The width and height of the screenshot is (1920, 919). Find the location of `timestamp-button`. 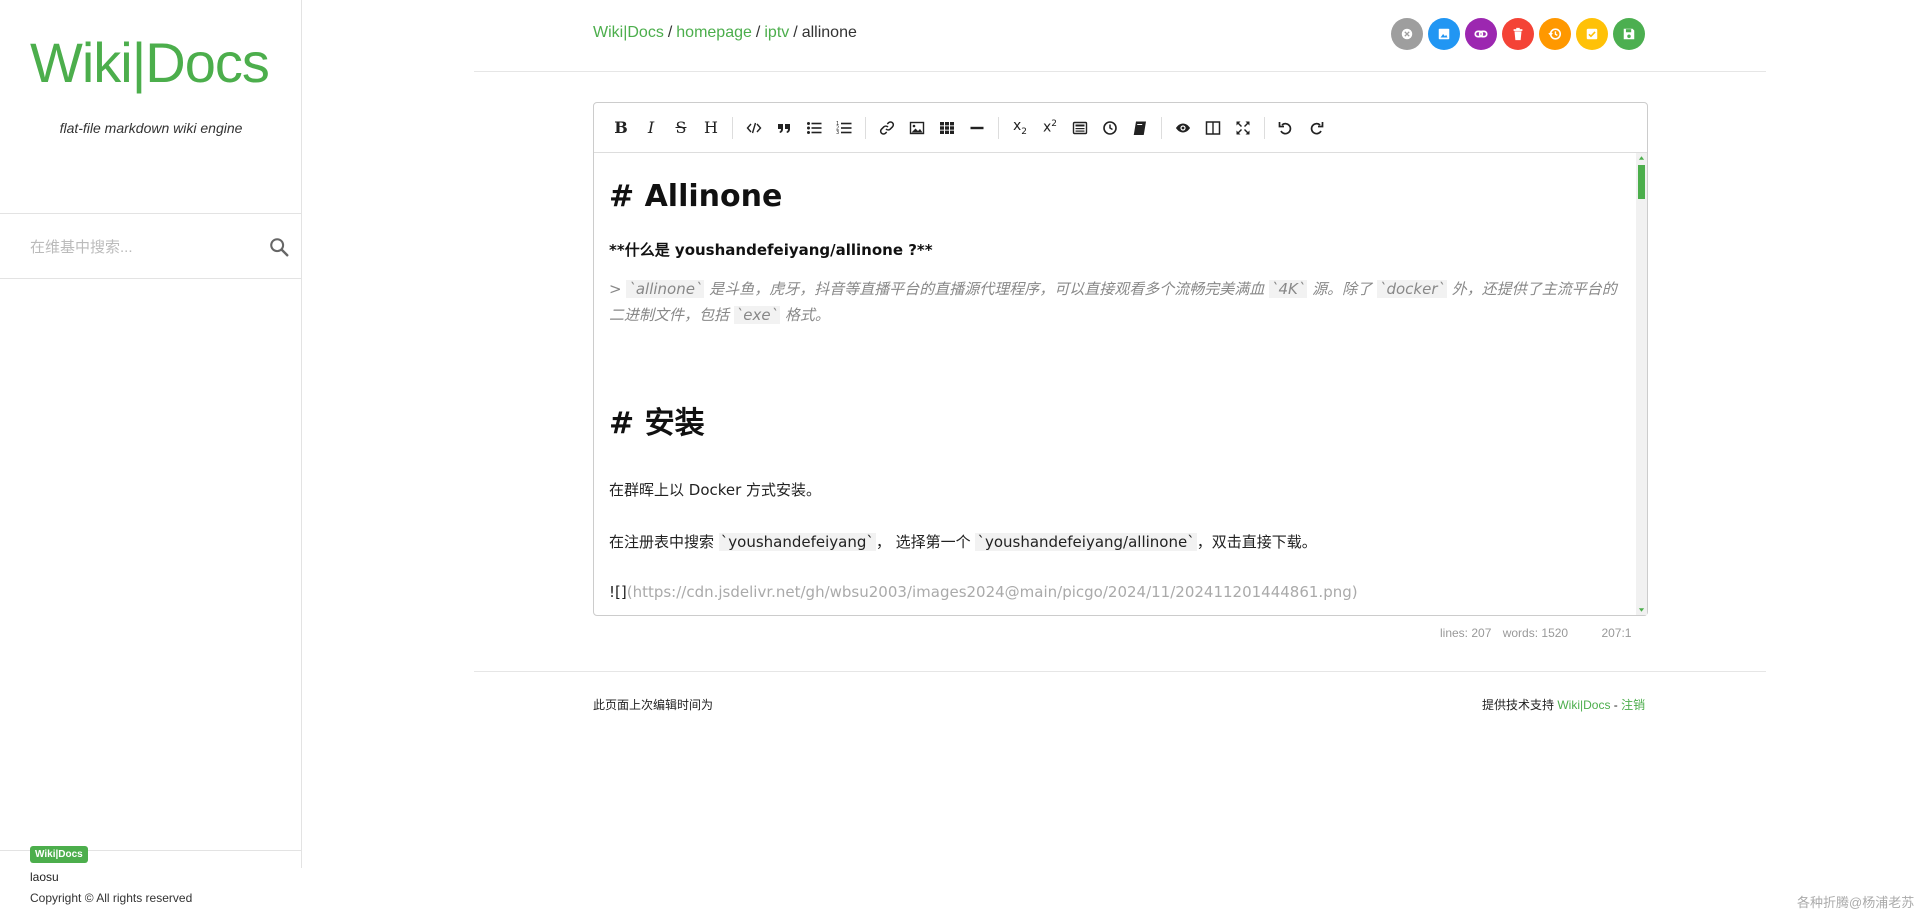

timestamp-button is located at coordinates (1110, 128).